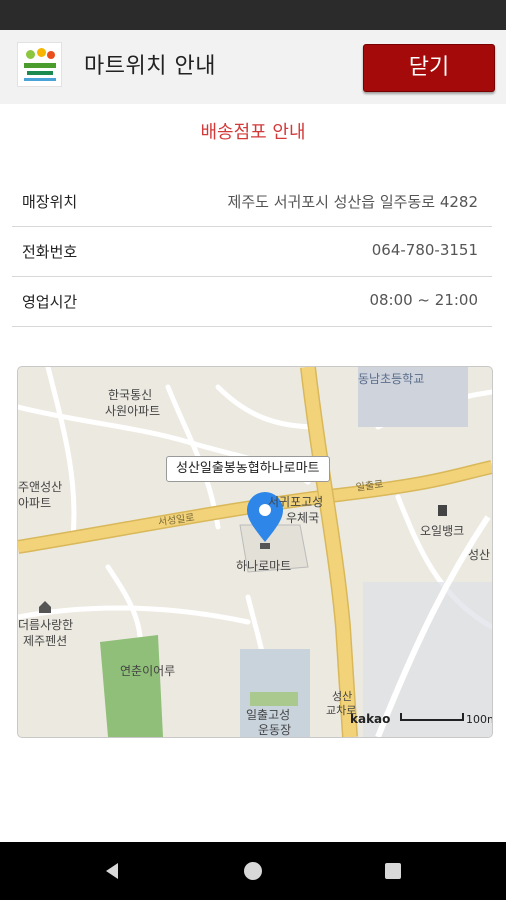 The height and width of the screenshot is (900, 506). What do you see at coordinates (432, 717) in the screenshot?
I see `map-scale-bar` at bounding box center [432, 717].